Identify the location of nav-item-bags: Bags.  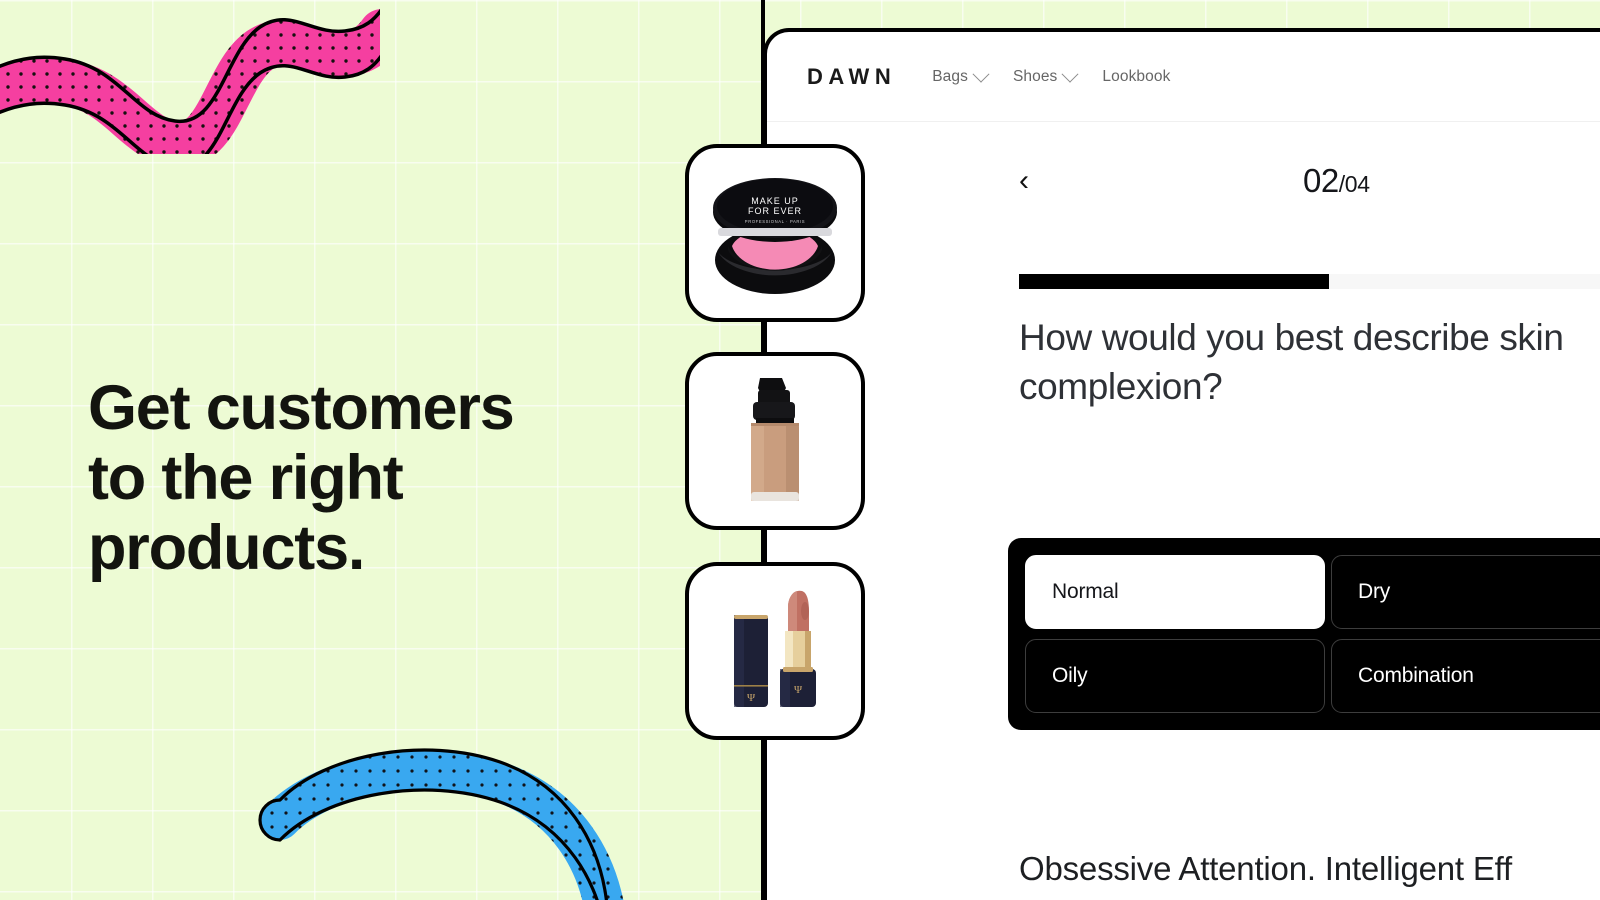
(961, 75).